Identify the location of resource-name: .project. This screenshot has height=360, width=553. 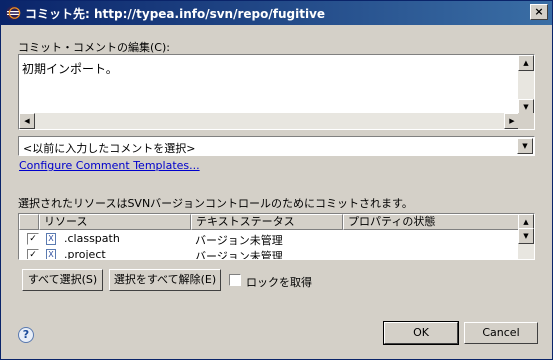
(85, 254).